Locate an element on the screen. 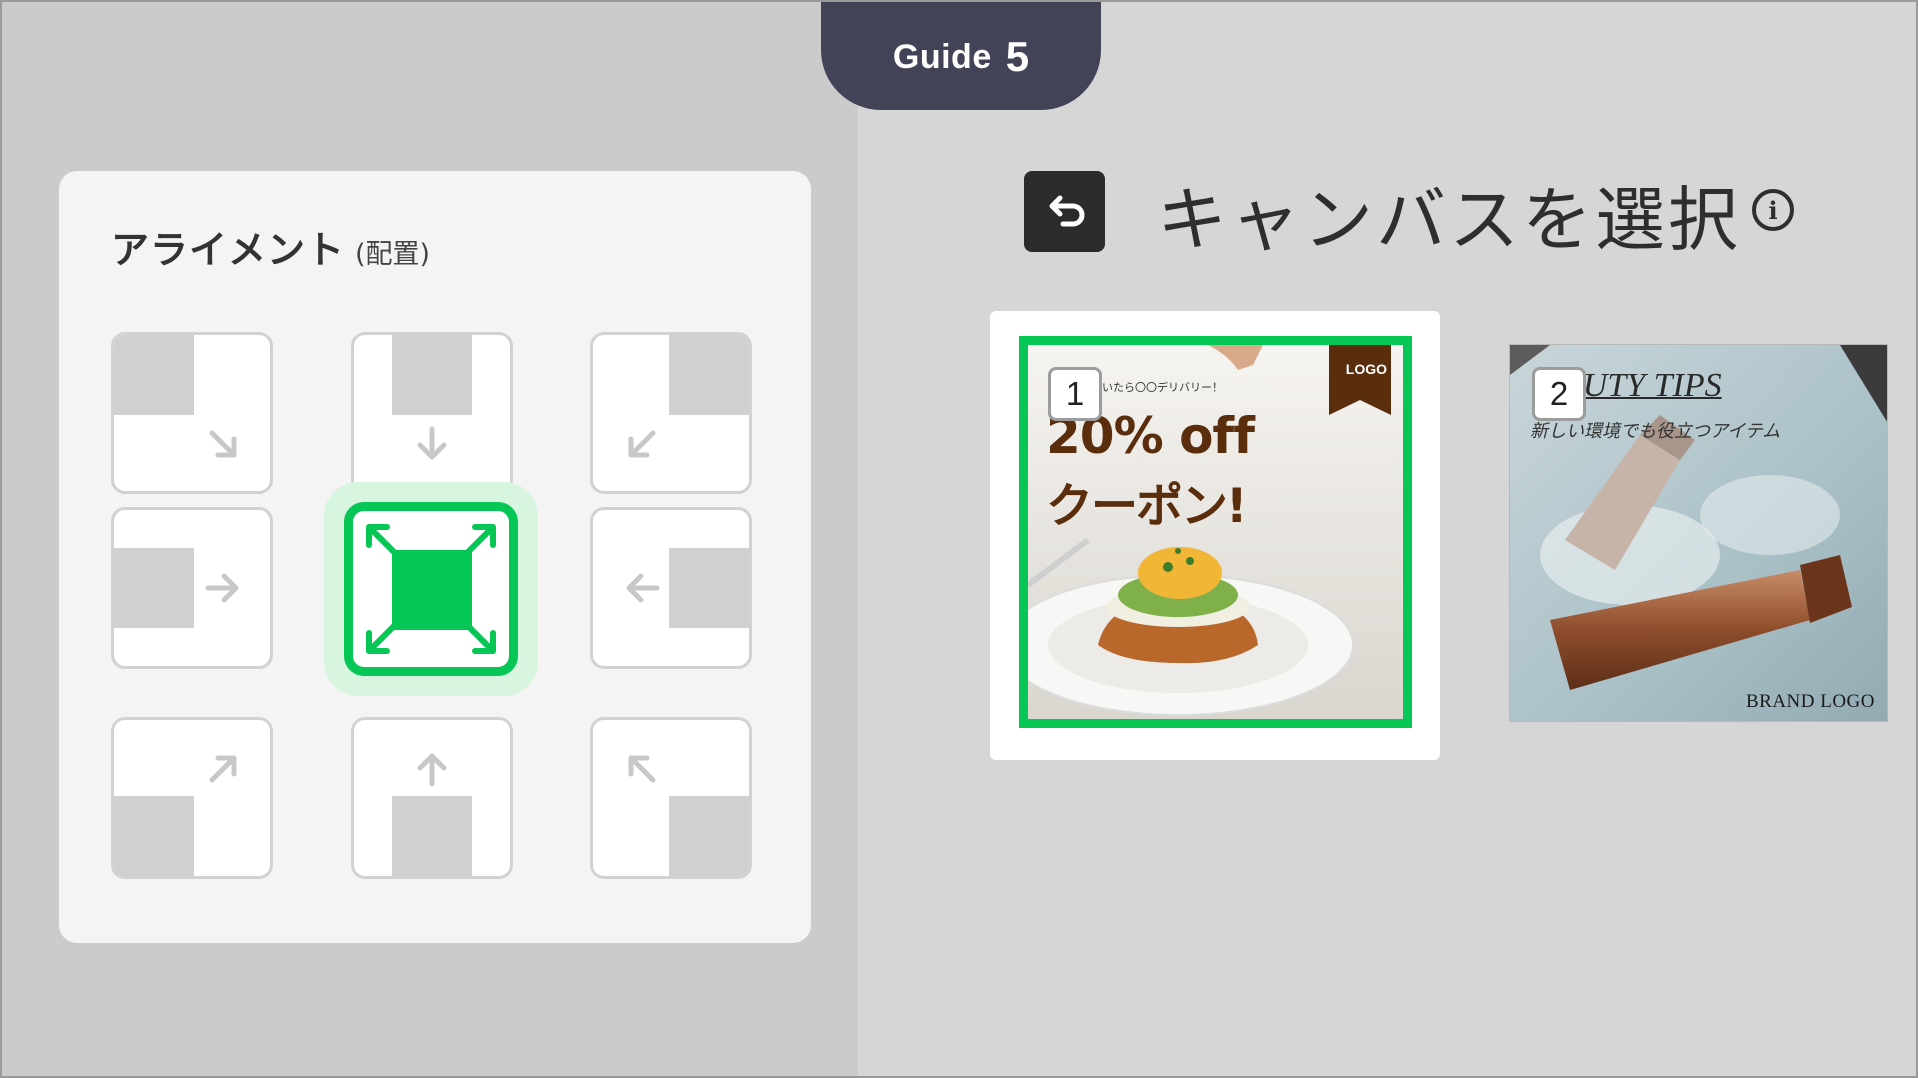  back-button is located at coordinates (1064, 211).